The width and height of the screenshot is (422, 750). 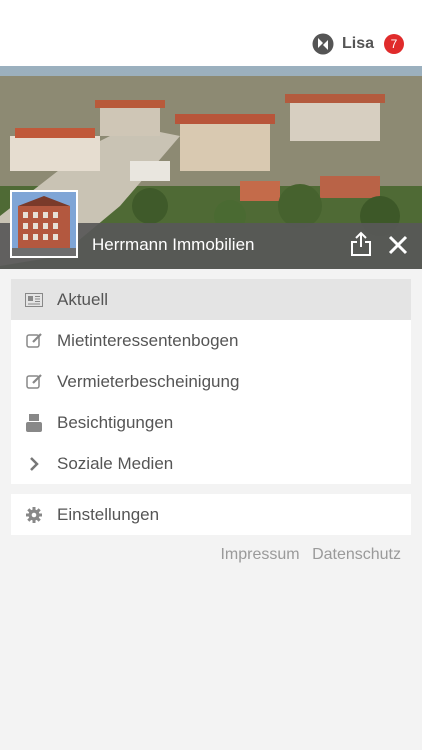 I want to click on chevron-right-icon, so click(x=34, y=464).